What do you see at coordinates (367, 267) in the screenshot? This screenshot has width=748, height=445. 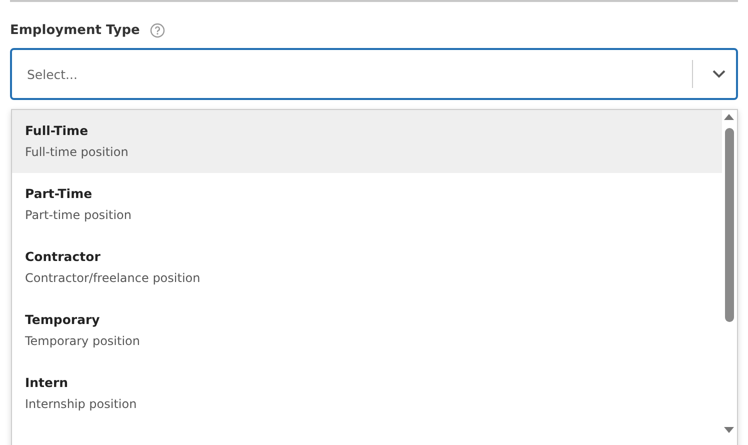 I see `dropdown-option: Contractor Contractor/freelance position` at bounding box center [367, 267].